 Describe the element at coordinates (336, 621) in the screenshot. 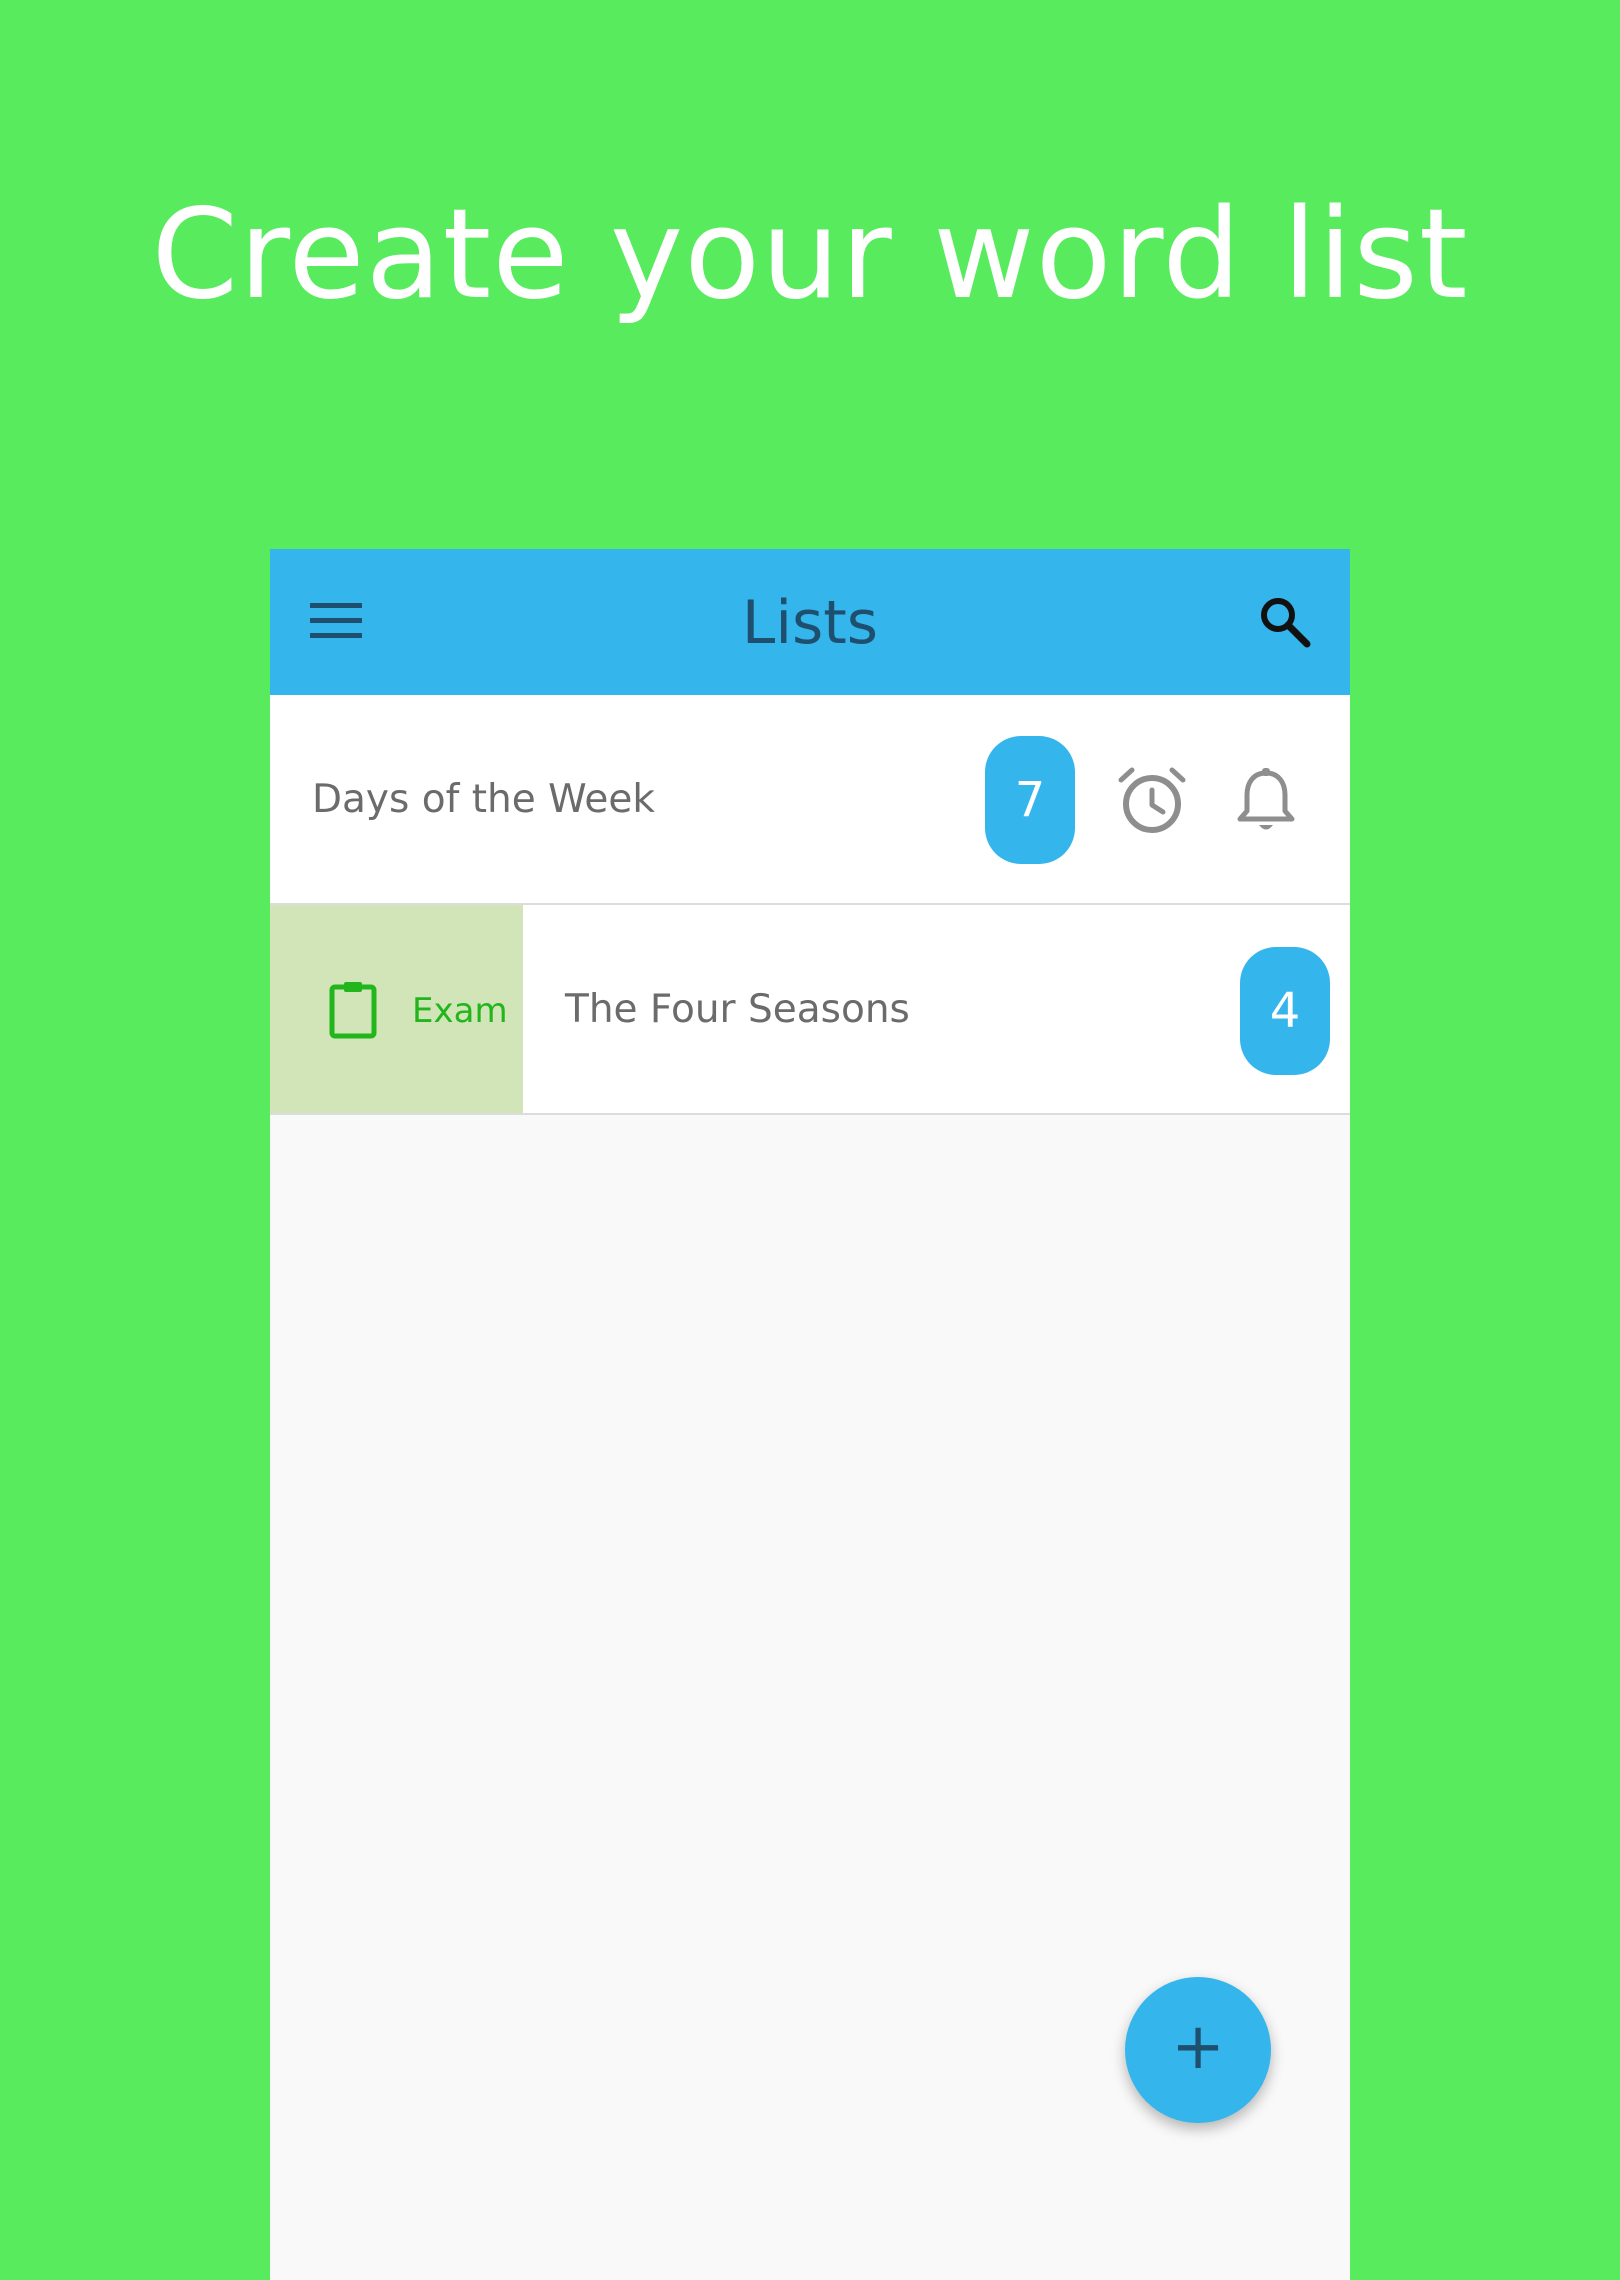

I see `menu-icon` at that location.